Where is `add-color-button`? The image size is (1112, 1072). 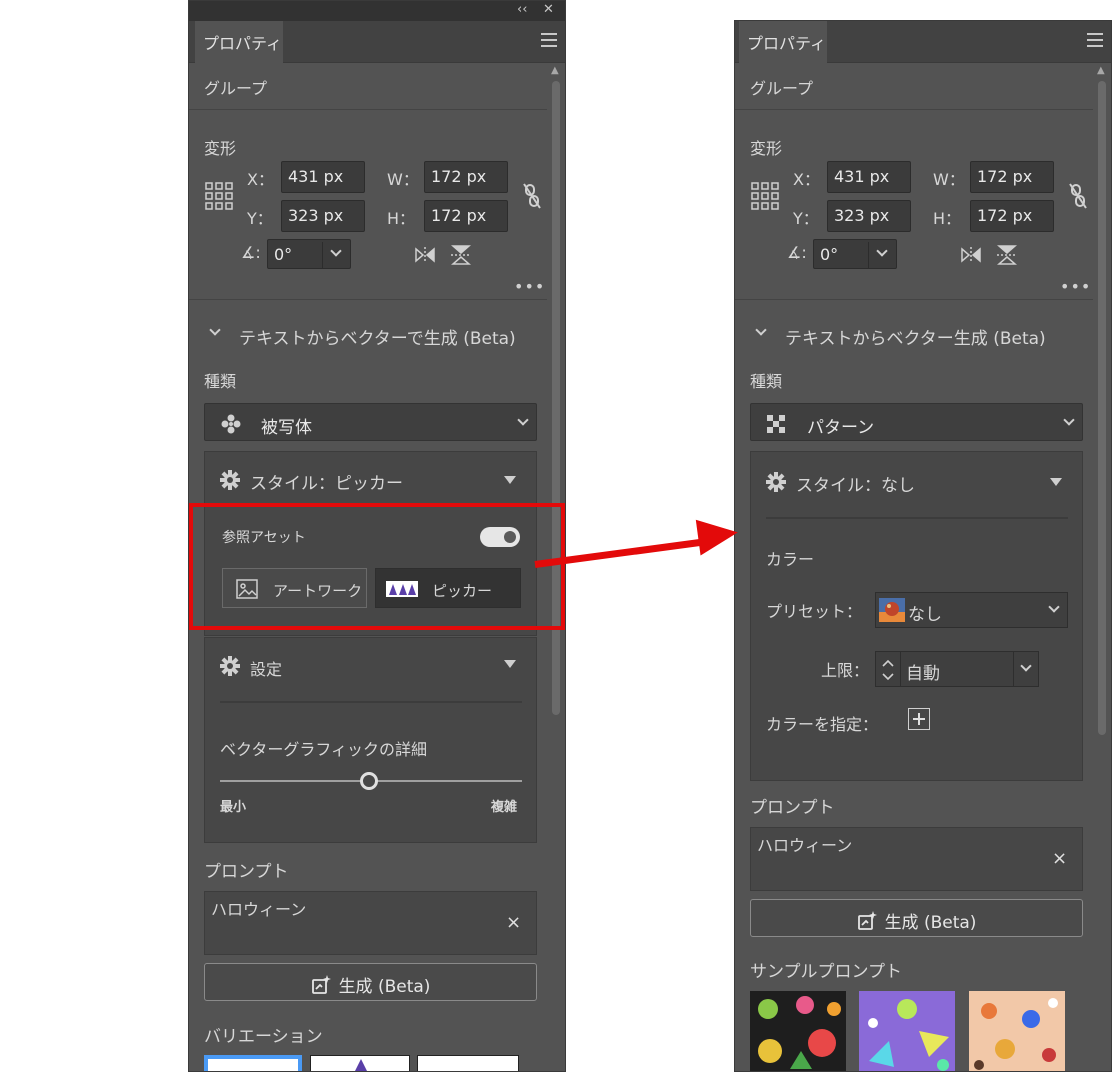 add-color-button is located at coordinates (919, 719).